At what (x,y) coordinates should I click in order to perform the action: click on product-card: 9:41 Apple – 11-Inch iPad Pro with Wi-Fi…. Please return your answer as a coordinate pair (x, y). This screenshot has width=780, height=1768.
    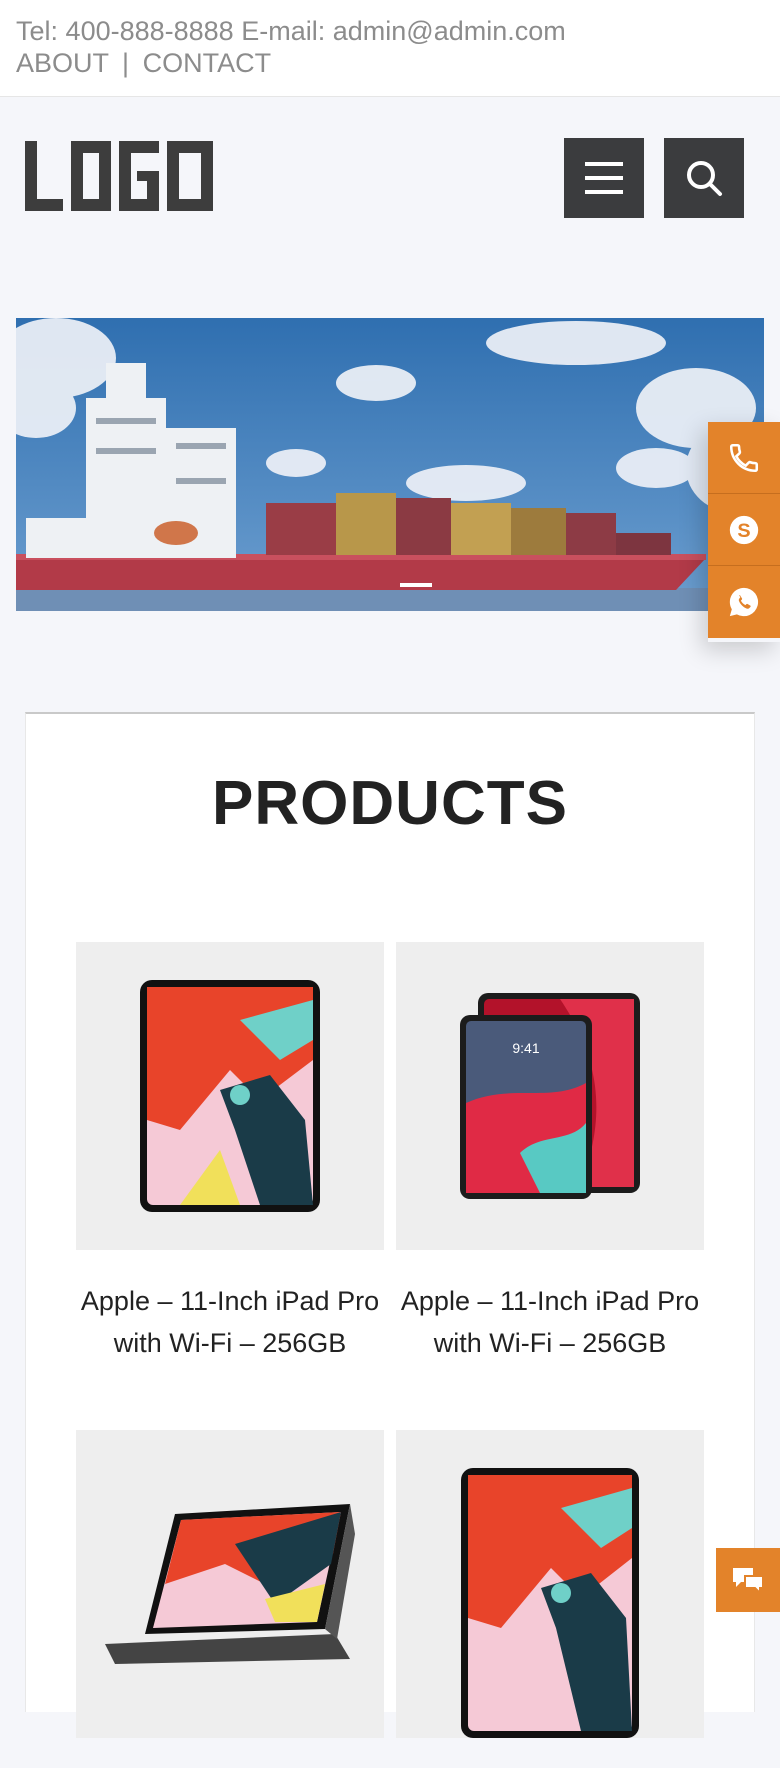
    Looking at the image, I should click on (550, 1153).